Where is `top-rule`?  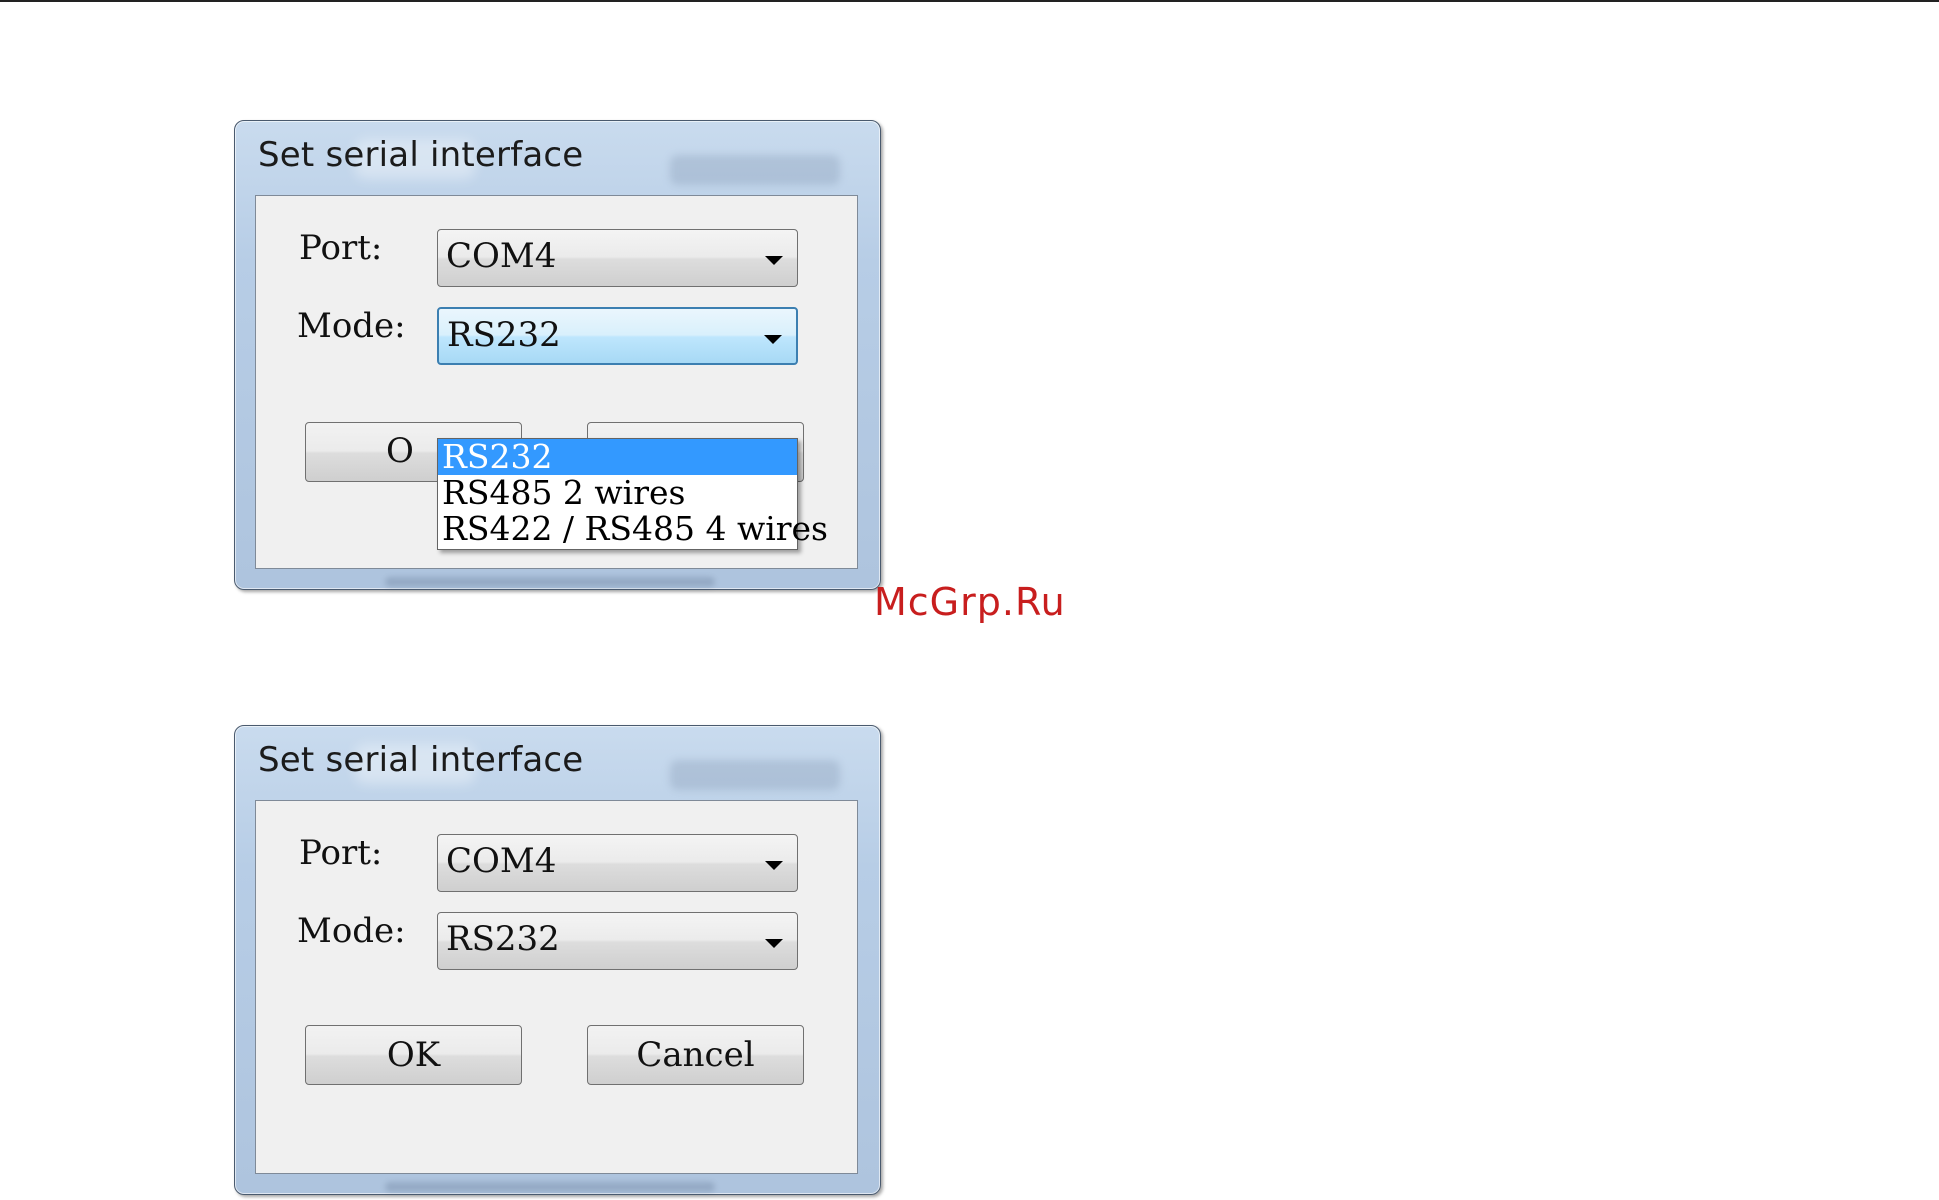
top-rule is located at coordinates (969, 1).